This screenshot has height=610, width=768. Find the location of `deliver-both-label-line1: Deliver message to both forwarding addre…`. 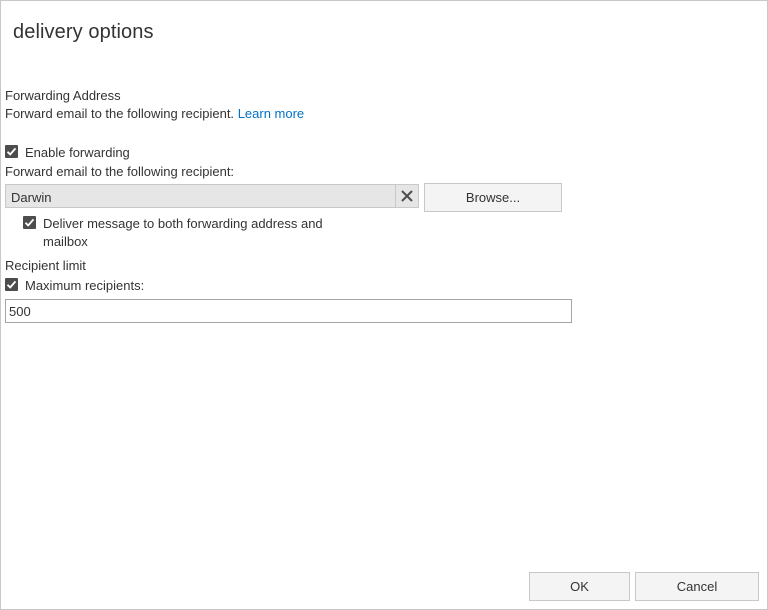

deliver-both-label-line1: Deliver message to both forwarding addre… is located at coordinates (183, 223).